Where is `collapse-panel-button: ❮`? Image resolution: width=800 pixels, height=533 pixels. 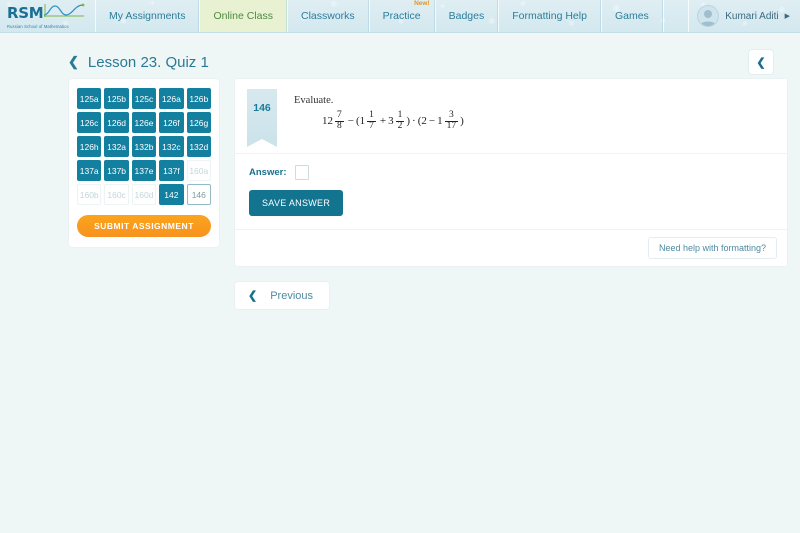 collapse-panel-button: ❮ is located at coordinates (761, 62).